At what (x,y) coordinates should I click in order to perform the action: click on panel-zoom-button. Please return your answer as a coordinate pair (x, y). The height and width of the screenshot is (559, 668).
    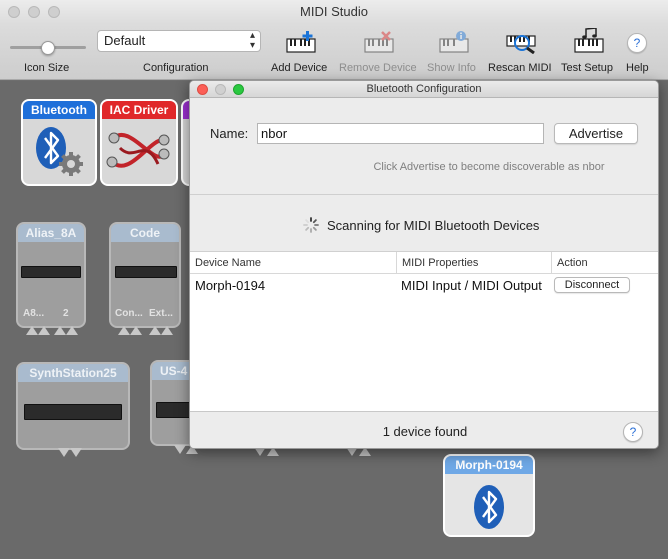
    Looking at the image, I should click on (238, 89).